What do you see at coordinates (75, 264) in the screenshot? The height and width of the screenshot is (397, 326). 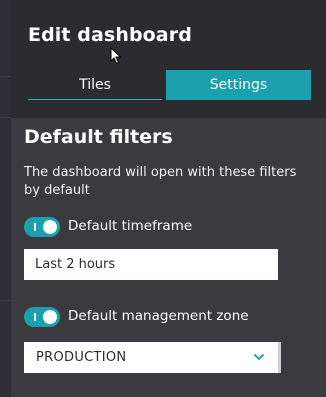 I see `timeframe-value: Last 2 hours` at bounding box center [75, 264].